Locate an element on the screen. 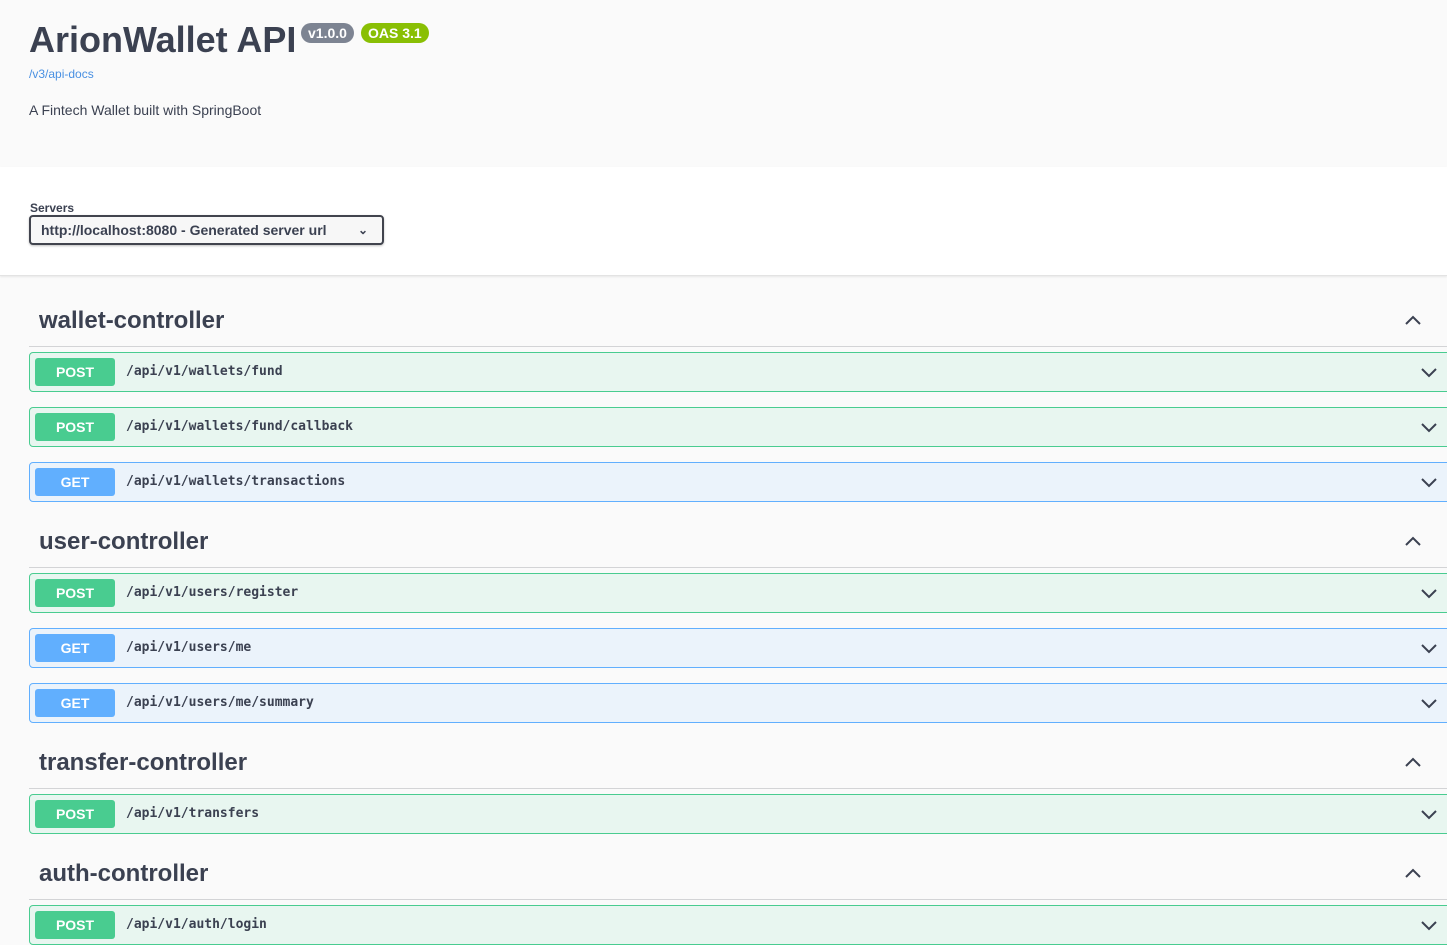  operation-get: GET/api/v1/wallets/transactions is located at coordinates (738, 482).